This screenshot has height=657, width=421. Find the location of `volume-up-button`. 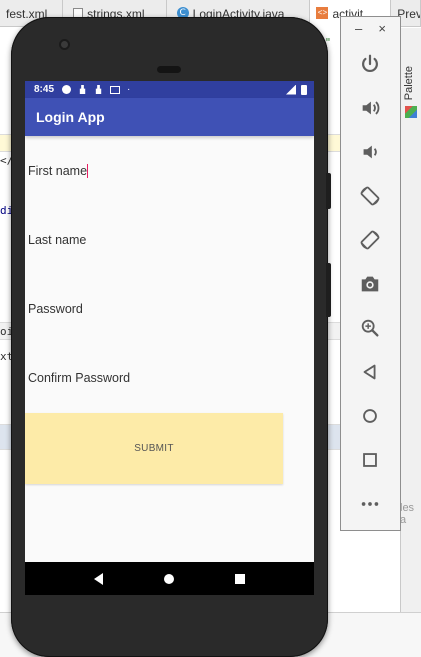

volume-up-button is located at coordinates (370, 108).